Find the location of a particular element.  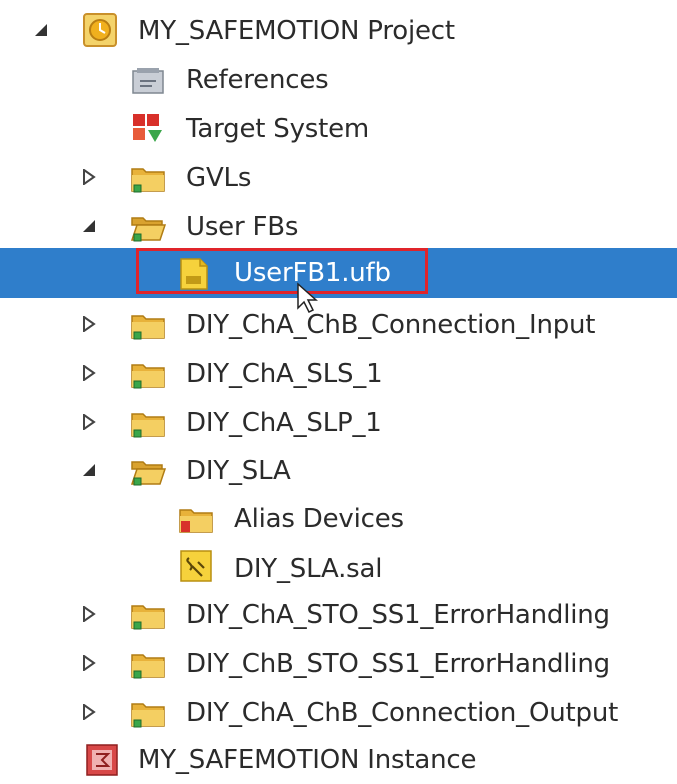

tree-item-label: DIY_ChA_ChB_Connection_Input is located at coordinates (391, 325).